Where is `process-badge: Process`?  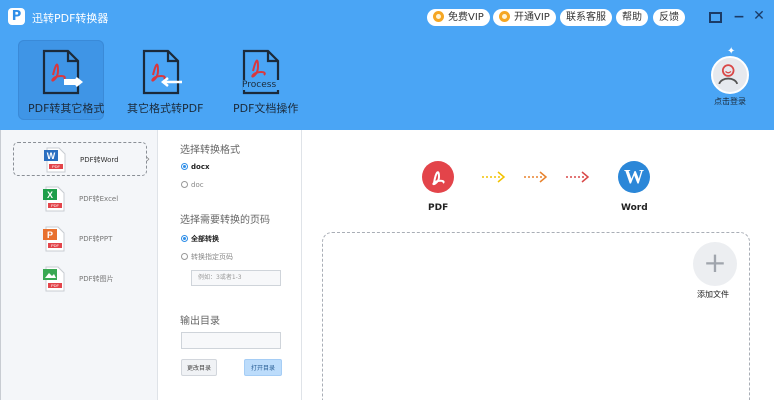
process-badge: Process is located at coordinates (259, 85).